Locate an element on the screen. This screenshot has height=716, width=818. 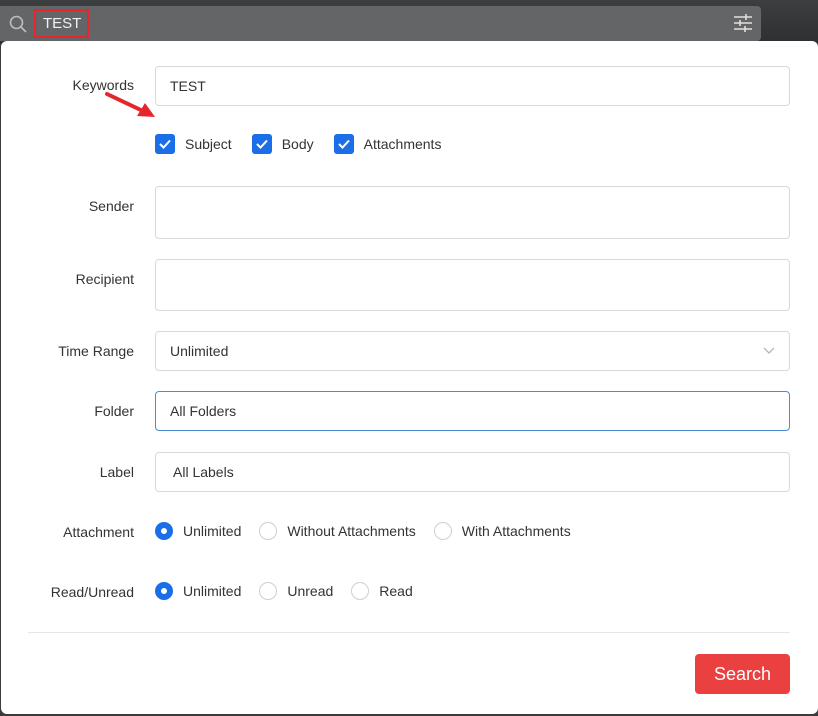
time-range-label: Time Range is located at coordinates (96, 351).